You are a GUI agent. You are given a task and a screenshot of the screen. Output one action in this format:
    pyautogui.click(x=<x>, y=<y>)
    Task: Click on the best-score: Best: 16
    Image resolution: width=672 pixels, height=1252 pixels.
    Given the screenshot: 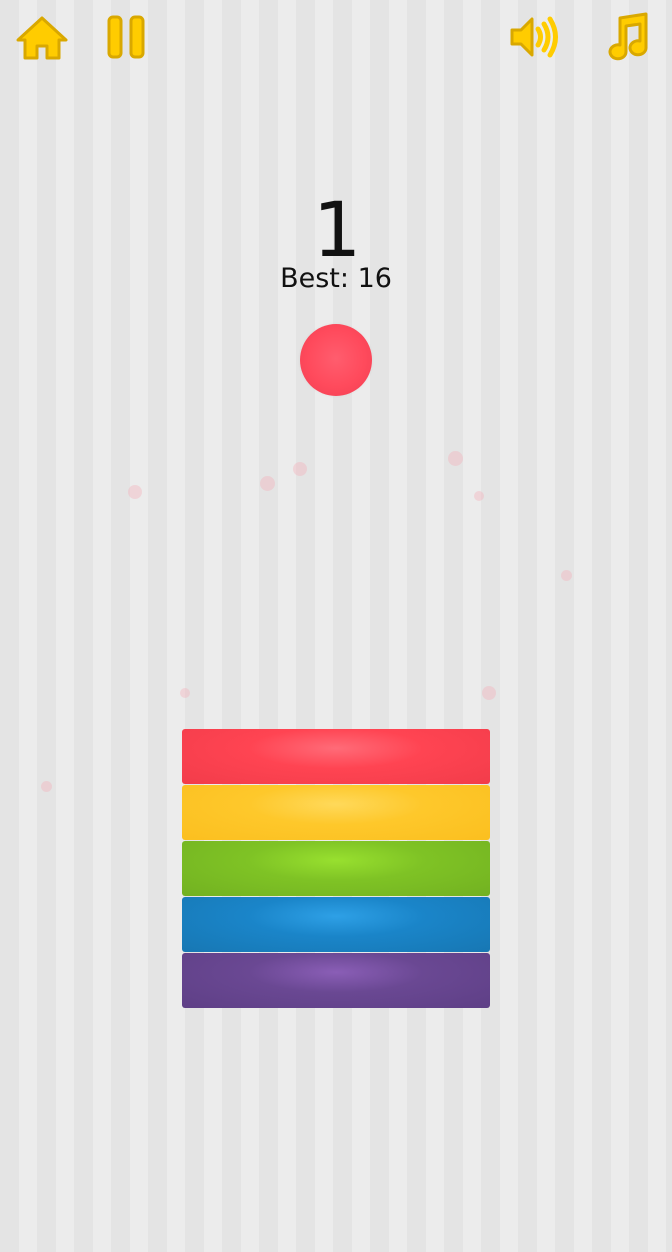 What is the action you would take?
    pyautogui.click(x=336, y=279)
    